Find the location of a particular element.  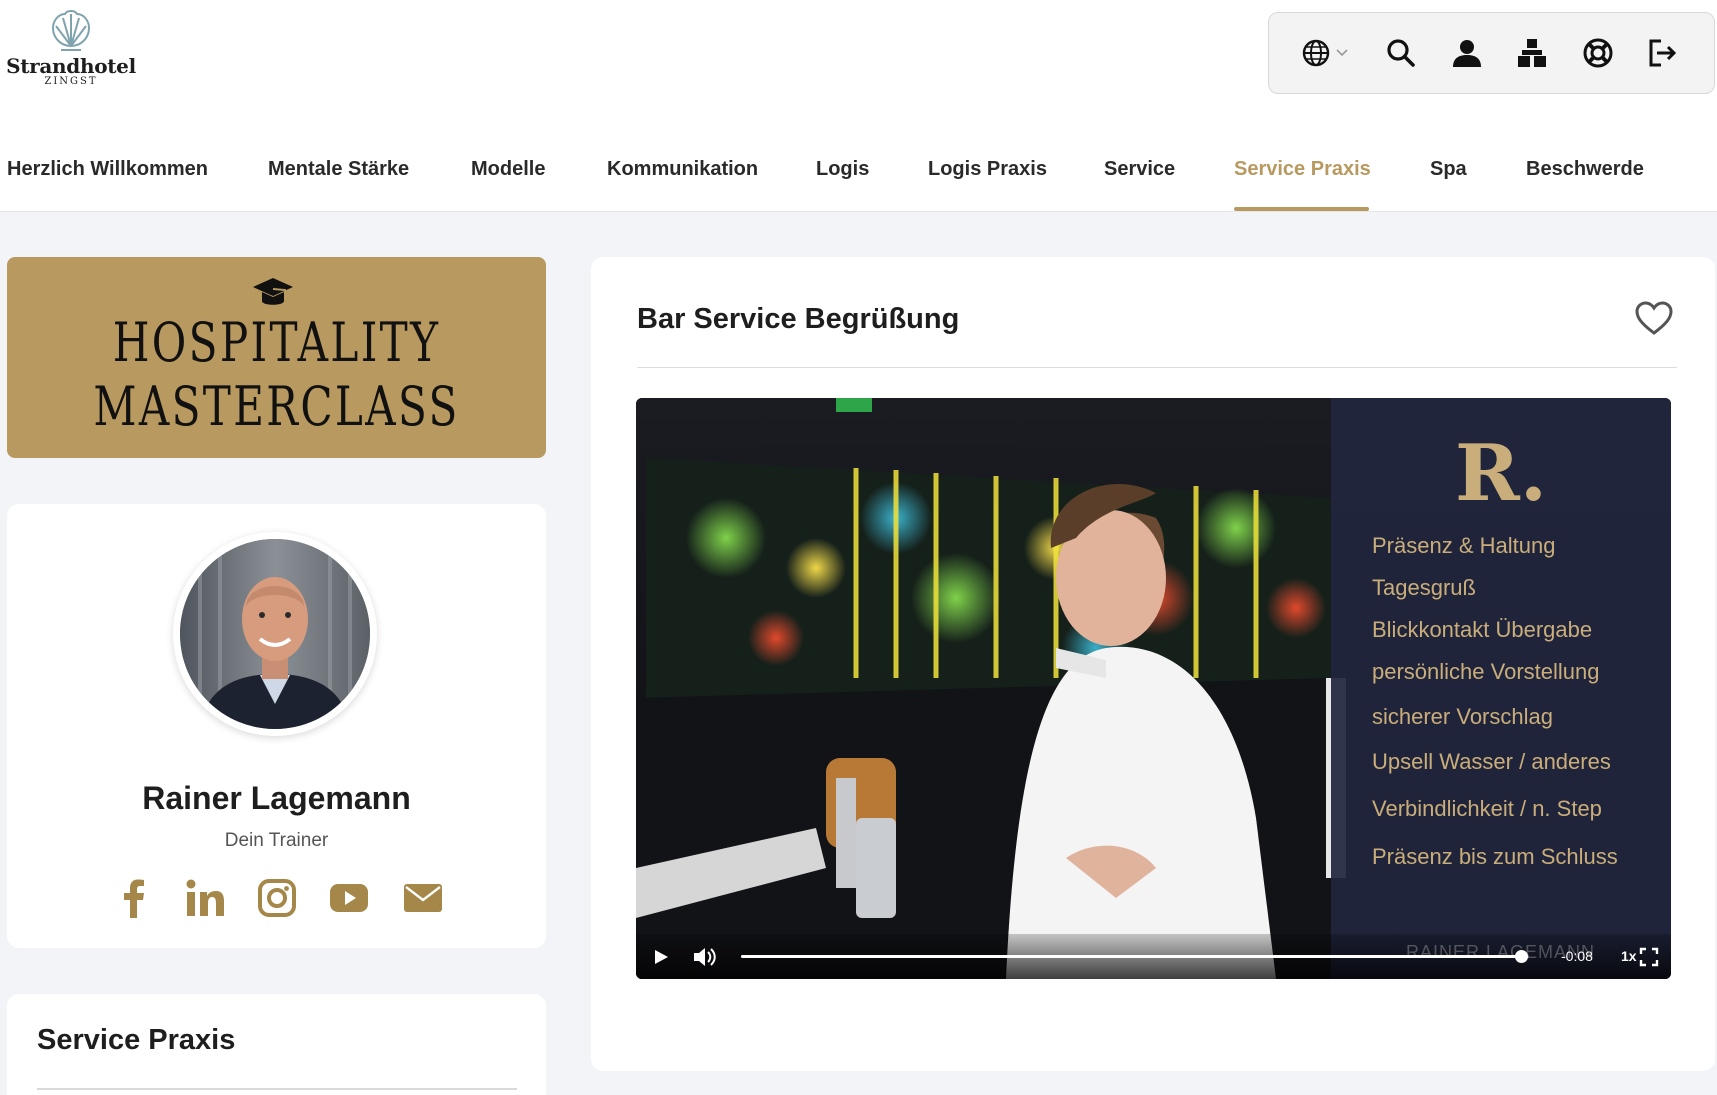

playback-speed-button: 1x is located at coordinates (1629, 956).